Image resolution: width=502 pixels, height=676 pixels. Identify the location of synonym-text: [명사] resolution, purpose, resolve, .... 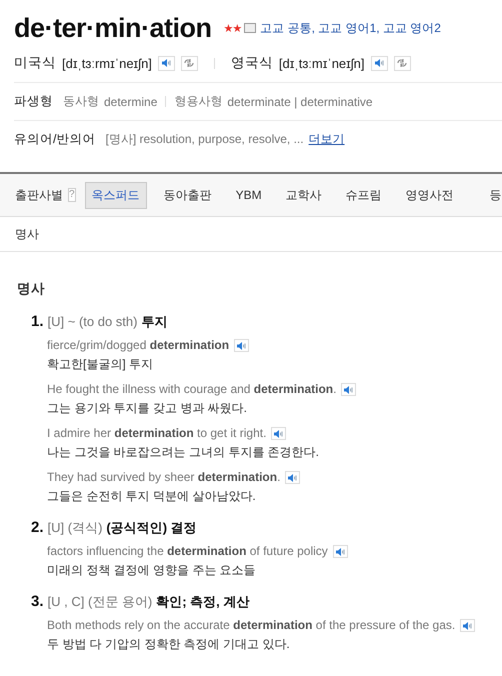
(204, 139).